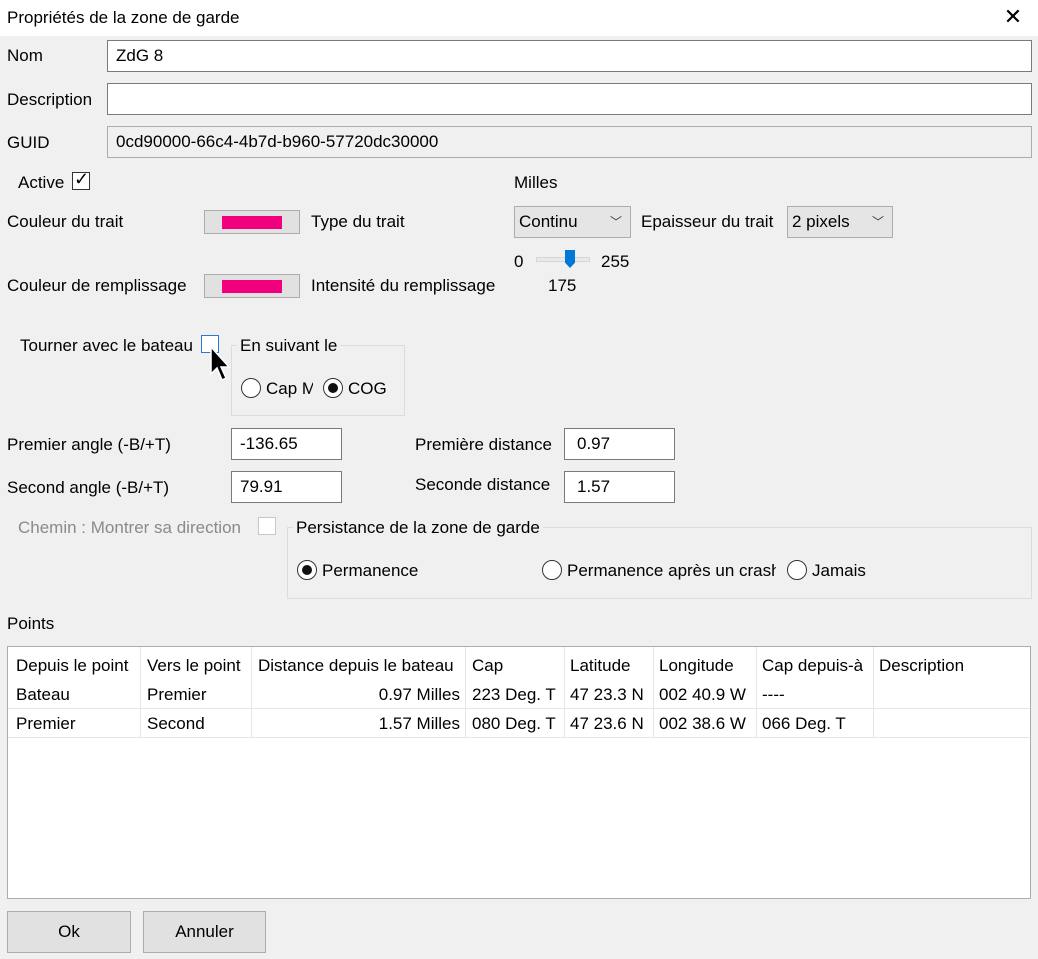 The height and width of the screenshot is (959, 1038). Describe the element at coordinates (569, 56) in the screenshot. I see `name-input: ZdG 8` at that location.